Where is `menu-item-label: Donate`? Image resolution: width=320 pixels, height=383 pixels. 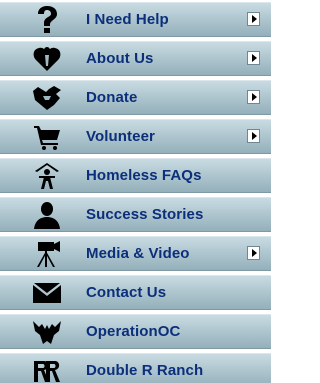
menu-item-label: Donate is located at coordinates (112, 97).